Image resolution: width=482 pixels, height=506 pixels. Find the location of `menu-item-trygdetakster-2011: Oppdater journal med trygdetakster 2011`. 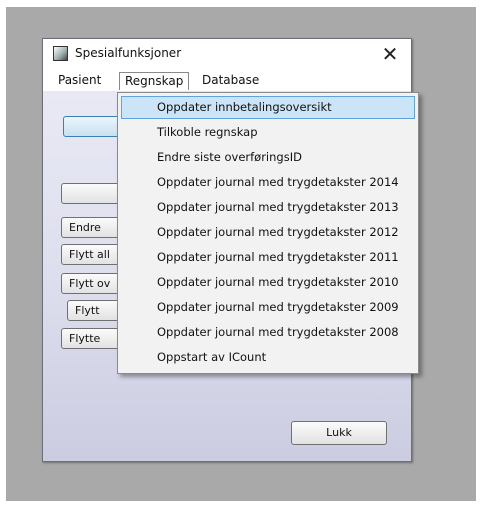

menu-item-trygdetakster-2011: Oppdater journal med trygdetakster 2011 is located at coordinates (268, 257).